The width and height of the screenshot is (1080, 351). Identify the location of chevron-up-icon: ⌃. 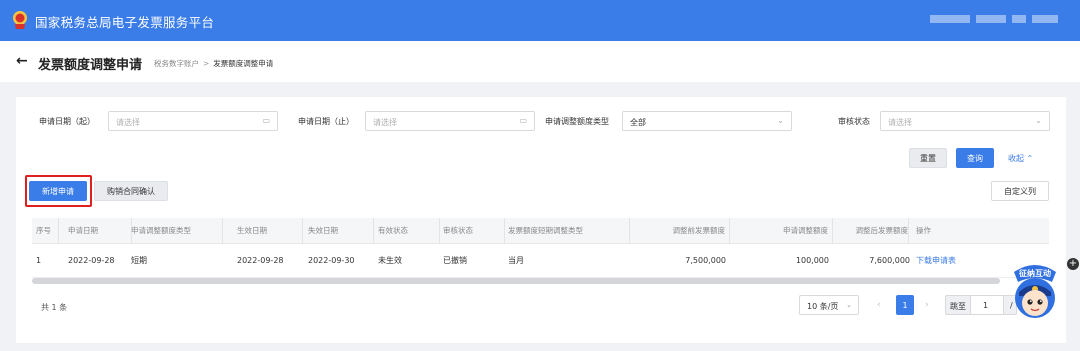
(1030, 158).